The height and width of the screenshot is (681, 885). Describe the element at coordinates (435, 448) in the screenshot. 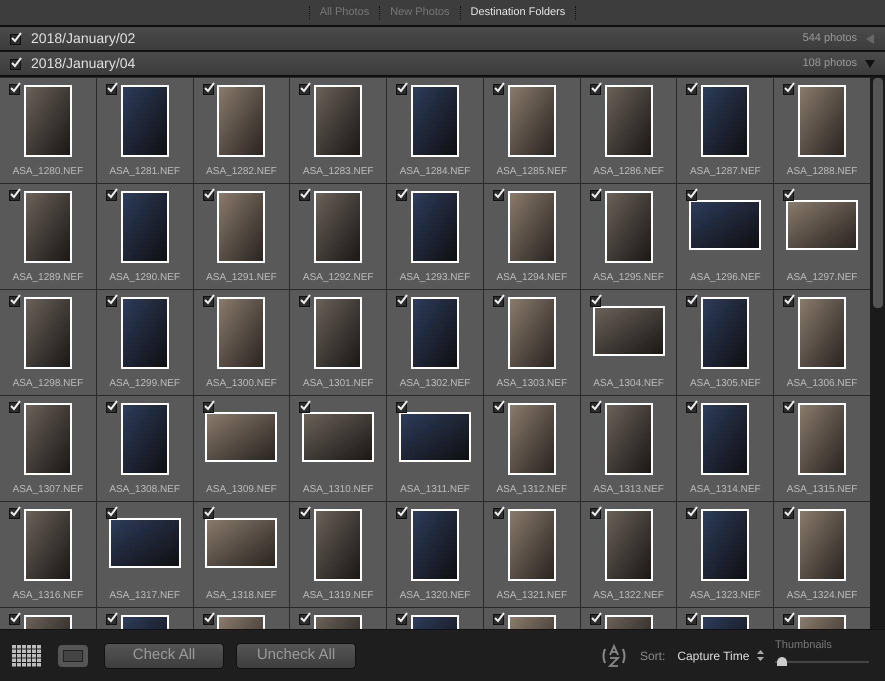

I see `photo-cell: ASA_1311.NEF` at that location.